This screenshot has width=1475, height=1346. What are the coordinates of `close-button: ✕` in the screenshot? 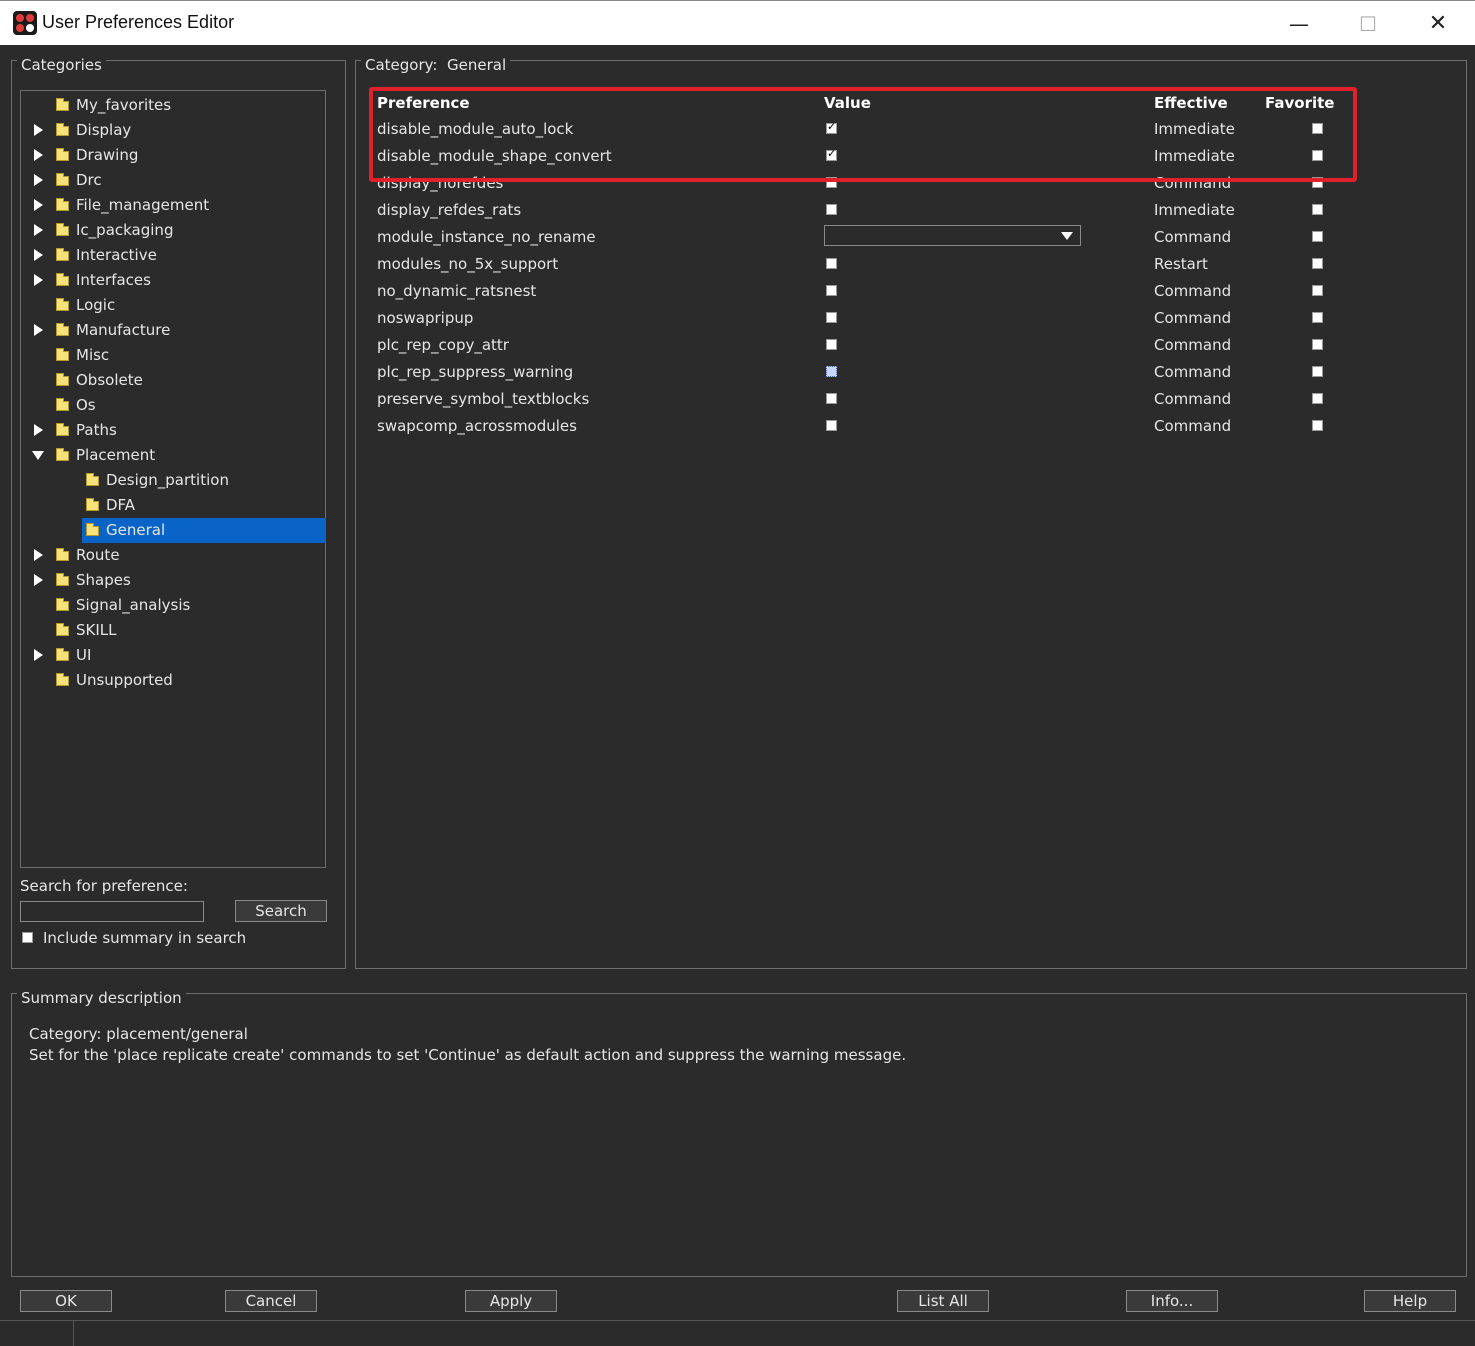 It's located at (1438, 23).